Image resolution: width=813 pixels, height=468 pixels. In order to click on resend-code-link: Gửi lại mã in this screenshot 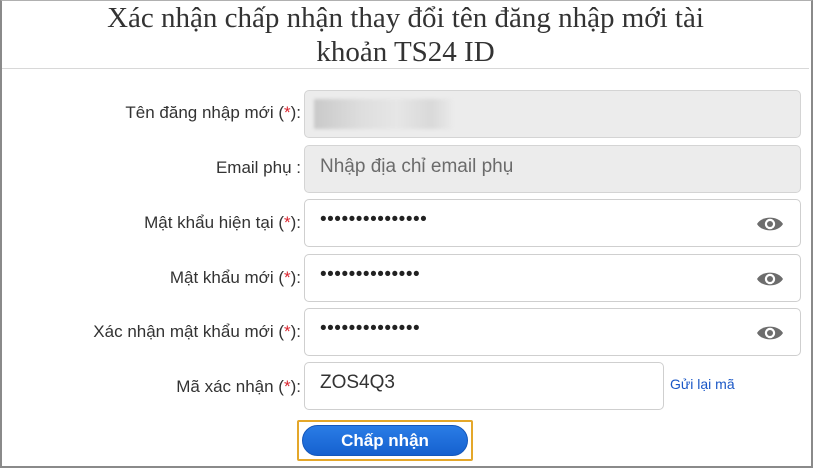, I will do `click(702, 384)`.